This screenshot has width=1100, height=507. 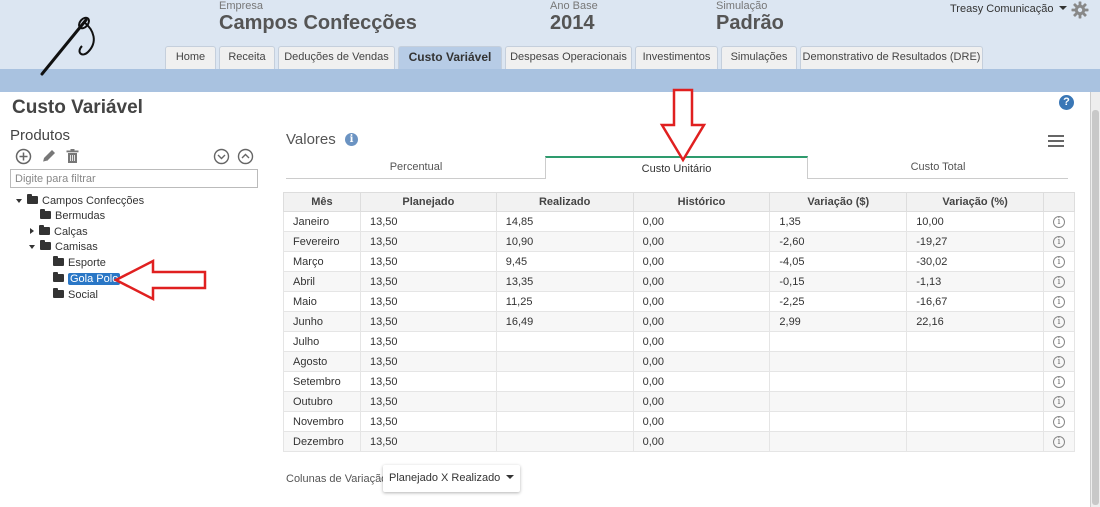 What do you see at coordinates (245, 156) in the screenshot?
I see `collapse-all-icon` at bounding box center [245, 156].